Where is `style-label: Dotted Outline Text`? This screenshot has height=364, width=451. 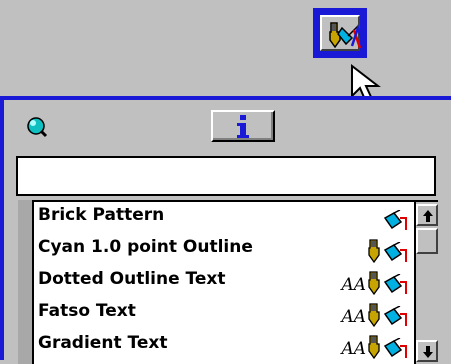 style-label: Dotted Outline Text is located at coordinates (132, 279).